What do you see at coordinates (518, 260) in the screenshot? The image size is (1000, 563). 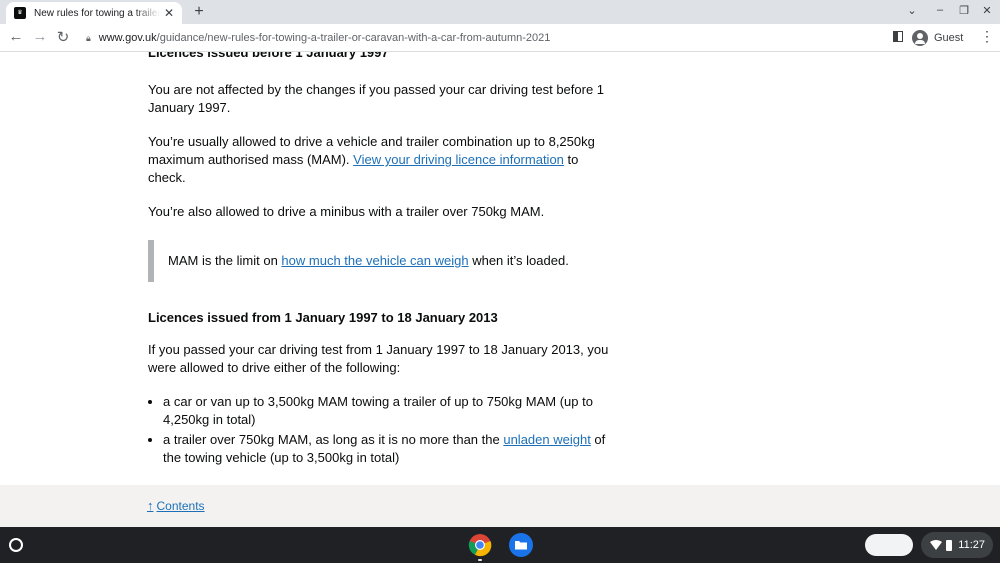 I see `inset-text-end: when it’s loaded.` at bounding box center [518, 260].